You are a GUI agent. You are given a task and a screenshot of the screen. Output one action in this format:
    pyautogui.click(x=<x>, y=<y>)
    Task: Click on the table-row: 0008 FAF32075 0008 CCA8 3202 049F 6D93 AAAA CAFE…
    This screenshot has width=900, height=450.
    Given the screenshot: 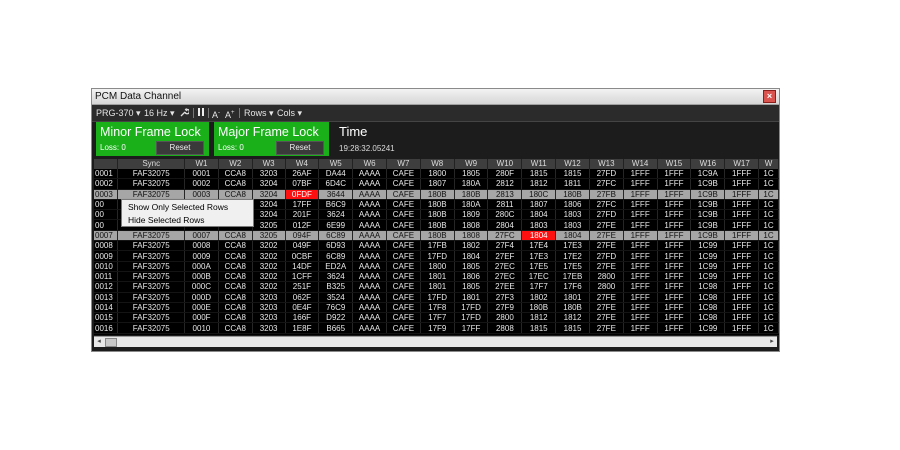 What is the action you would take?
    pyautogui.click(x=436, y=246)
    